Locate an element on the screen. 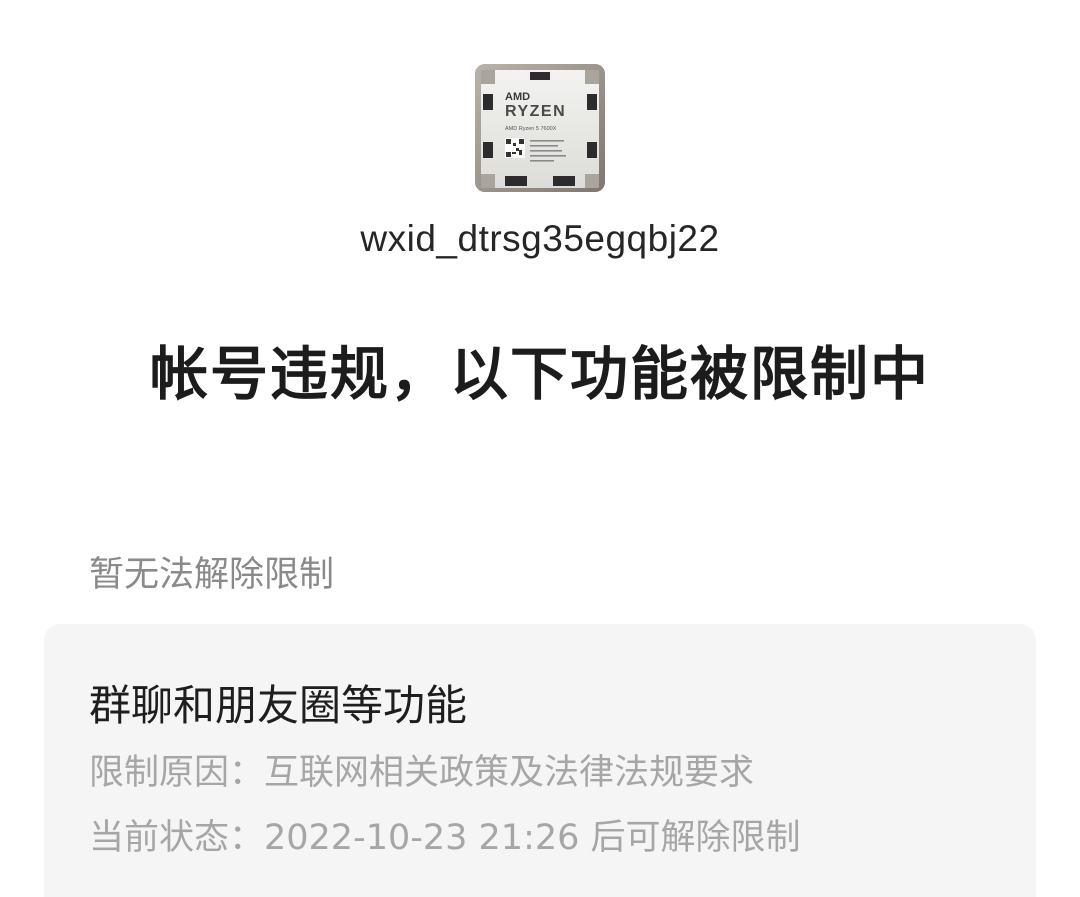 The height and width of the screenshot is (897, 1080). avatar-brand-line1: AMD is located at coordinates (517, 97).